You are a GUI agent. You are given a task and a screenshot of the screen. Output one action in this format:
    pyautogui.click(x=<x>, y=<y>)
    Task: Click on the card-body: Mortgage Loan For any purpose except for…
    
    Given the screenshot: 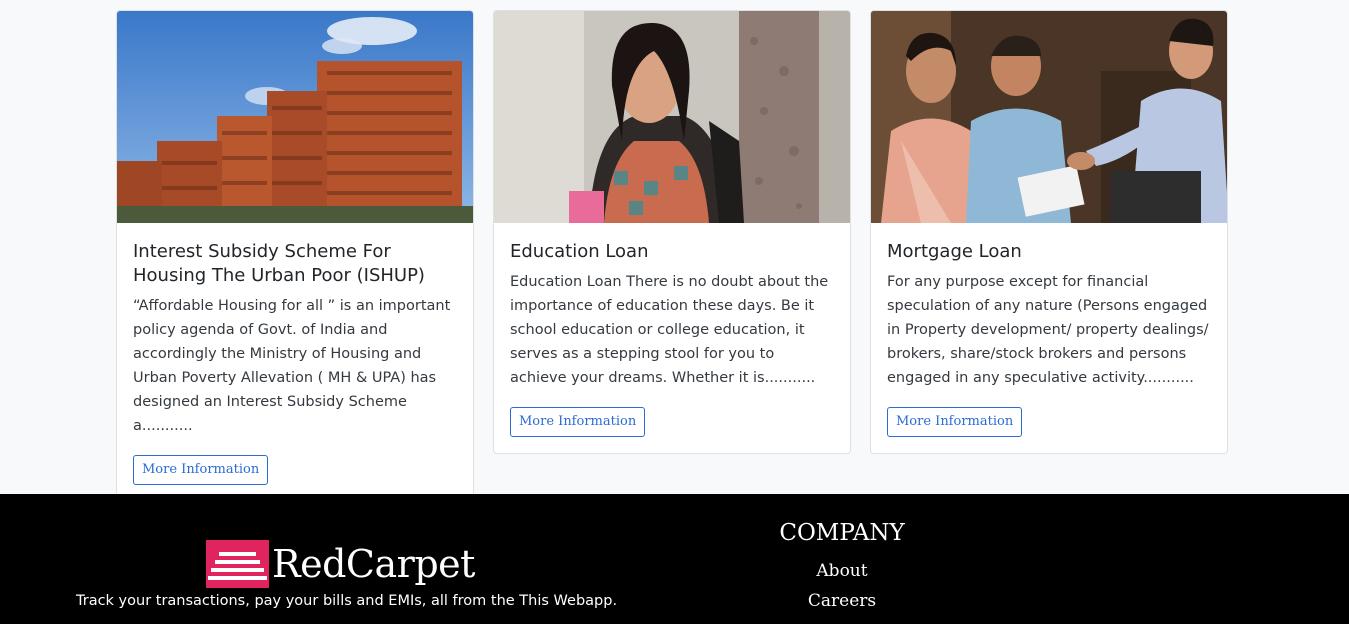 What is the action you would take?
    pyautogui.click(x=1049, y=338)
    